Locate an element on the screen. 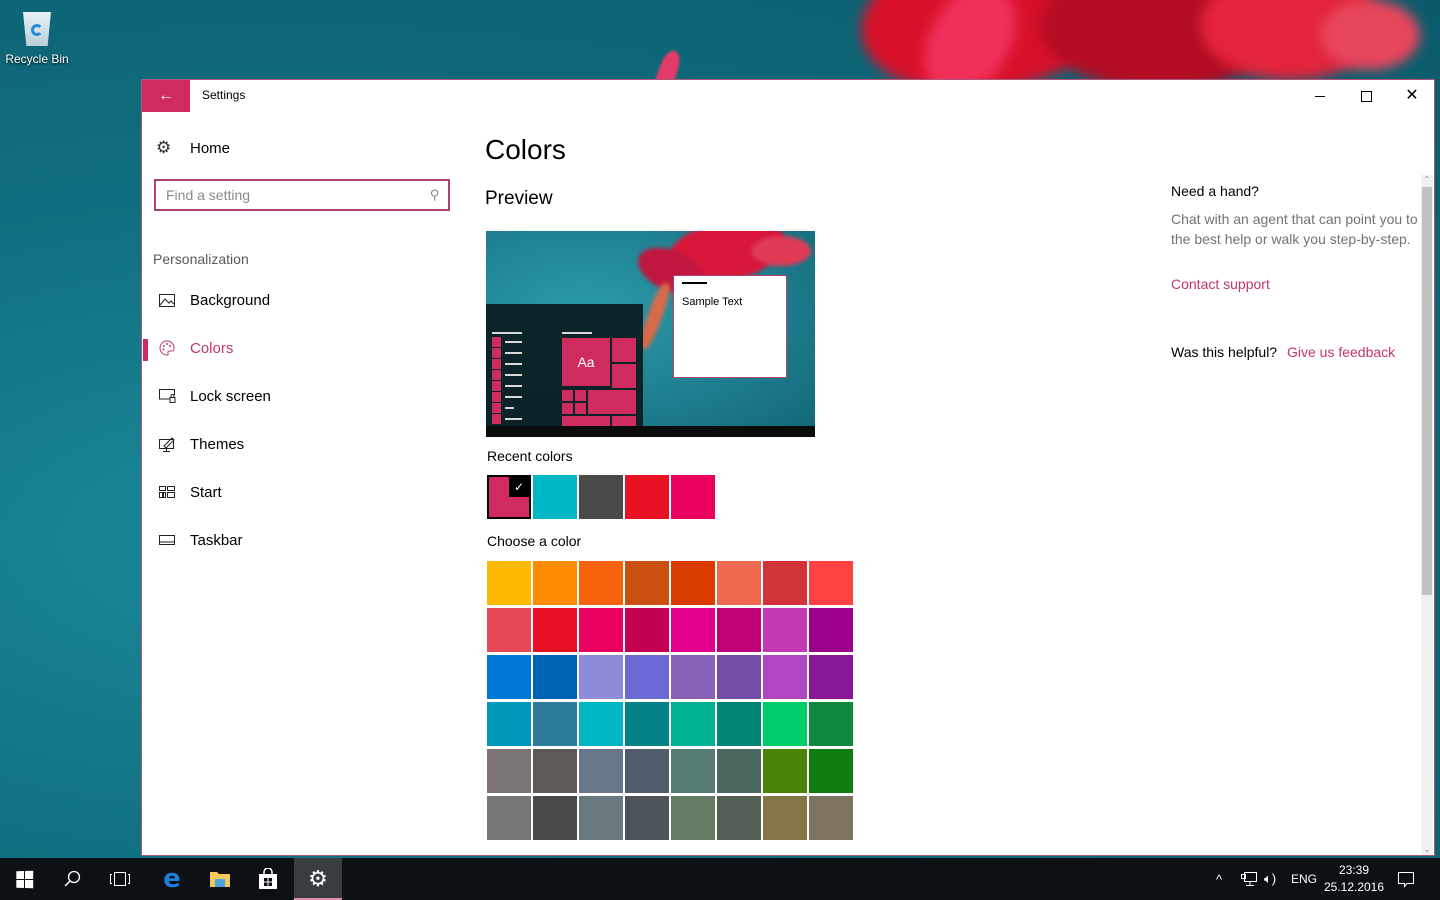 The width and height of the screenshot is (1440, 900). taskbar-search-button is located at coordinates (72, 879).